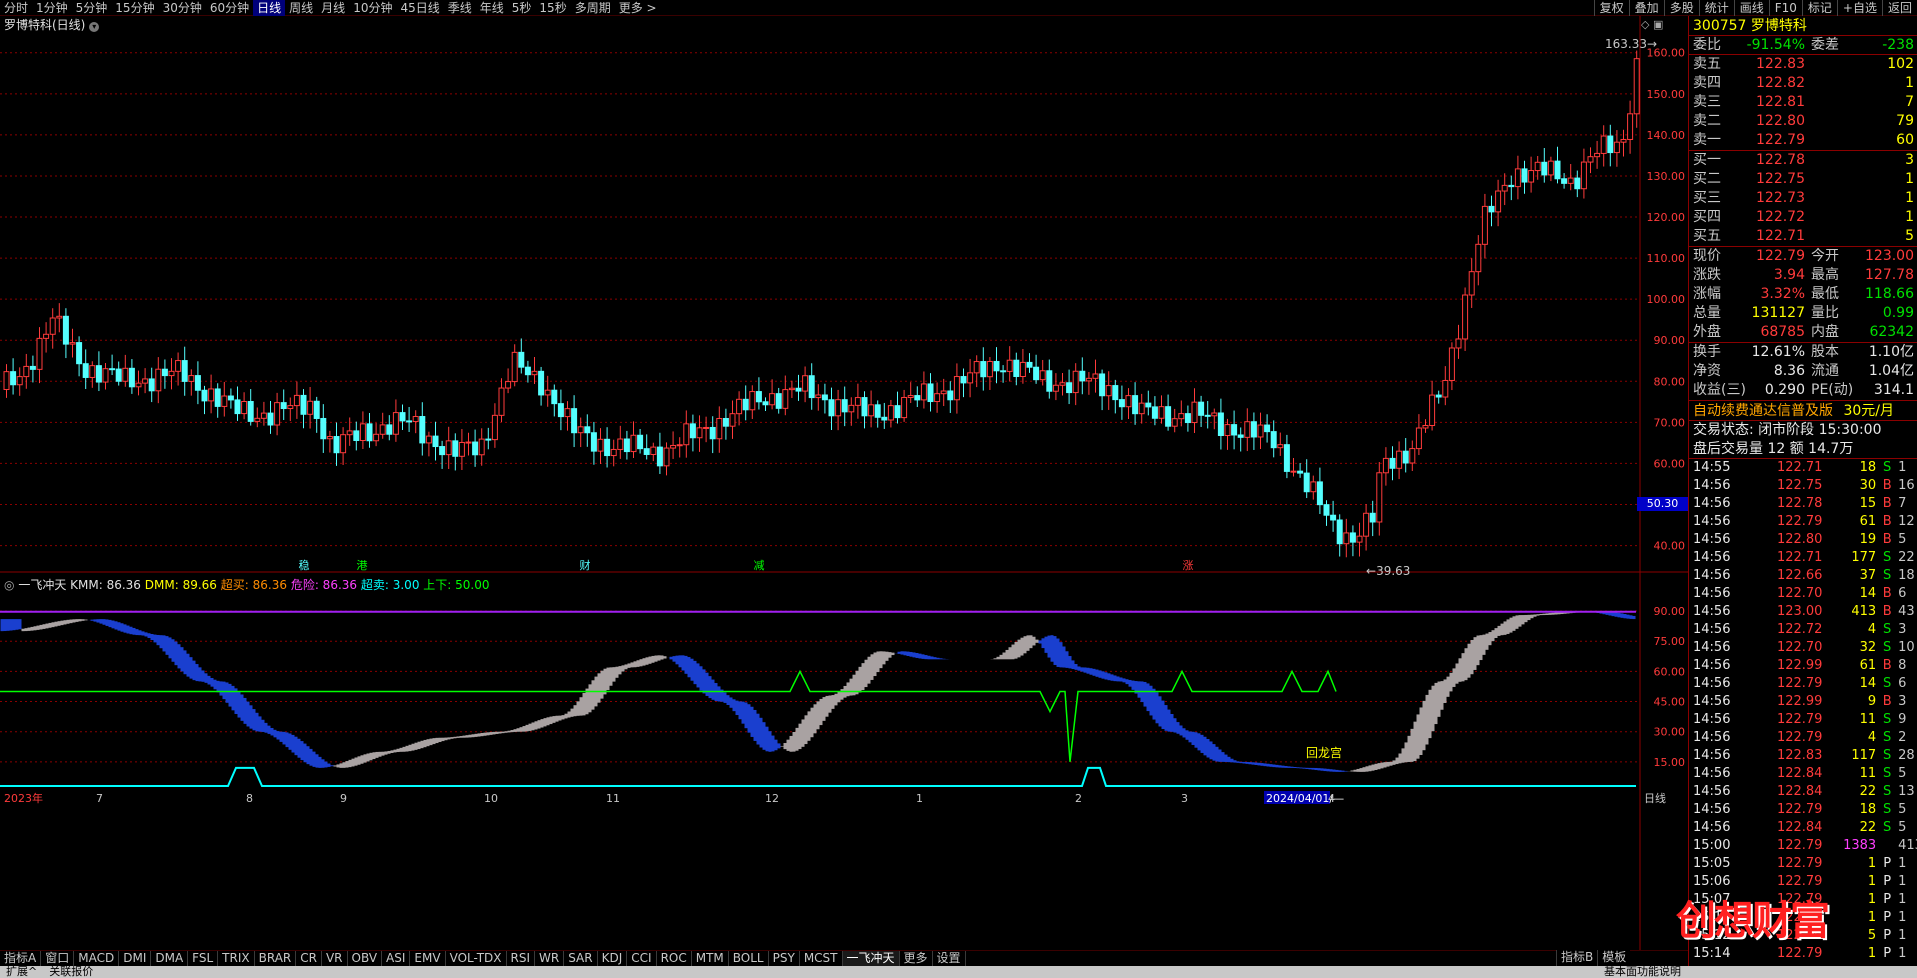  Describe the element at coordinates (1909, 179) in the screenshot. I see `book-volume: 1` at that location.